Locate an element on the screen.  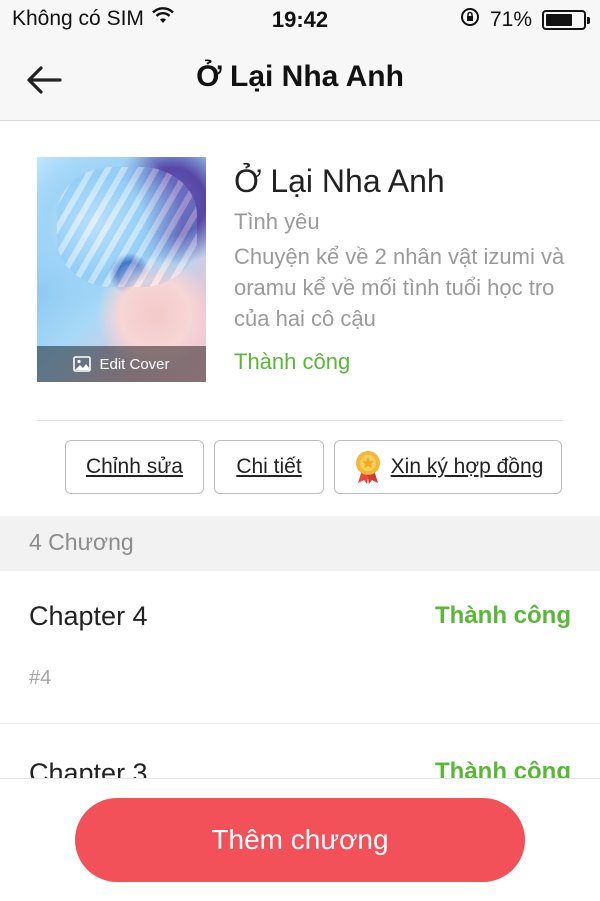
edit-cover-button: Edit Cover is located at coordinates (121, 364).